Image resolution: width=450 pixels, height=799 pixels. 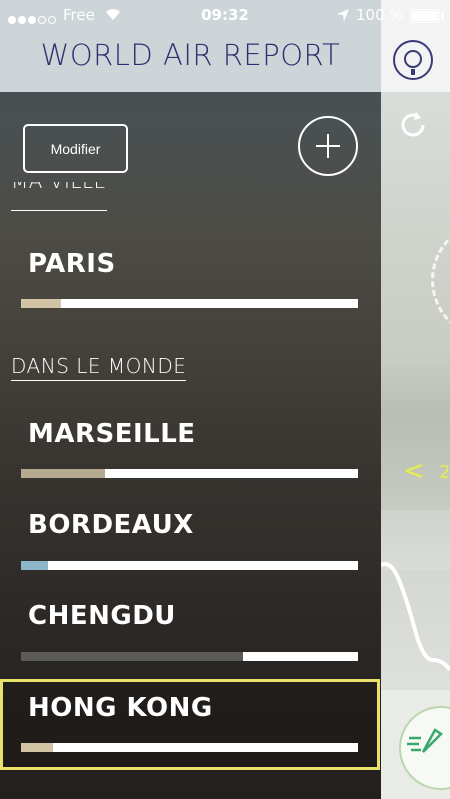 I want to click on previous-chevron-icon: <, so click(x=414, y=471).